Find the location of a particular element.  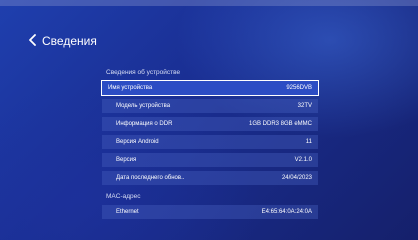

row-device-model: Модель устройства 32TV is located at coordinates (210, 106).